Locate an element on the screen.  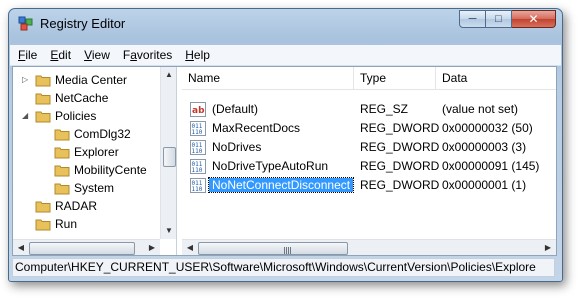
column-header-data: Data is located at coordinates (496, 78).